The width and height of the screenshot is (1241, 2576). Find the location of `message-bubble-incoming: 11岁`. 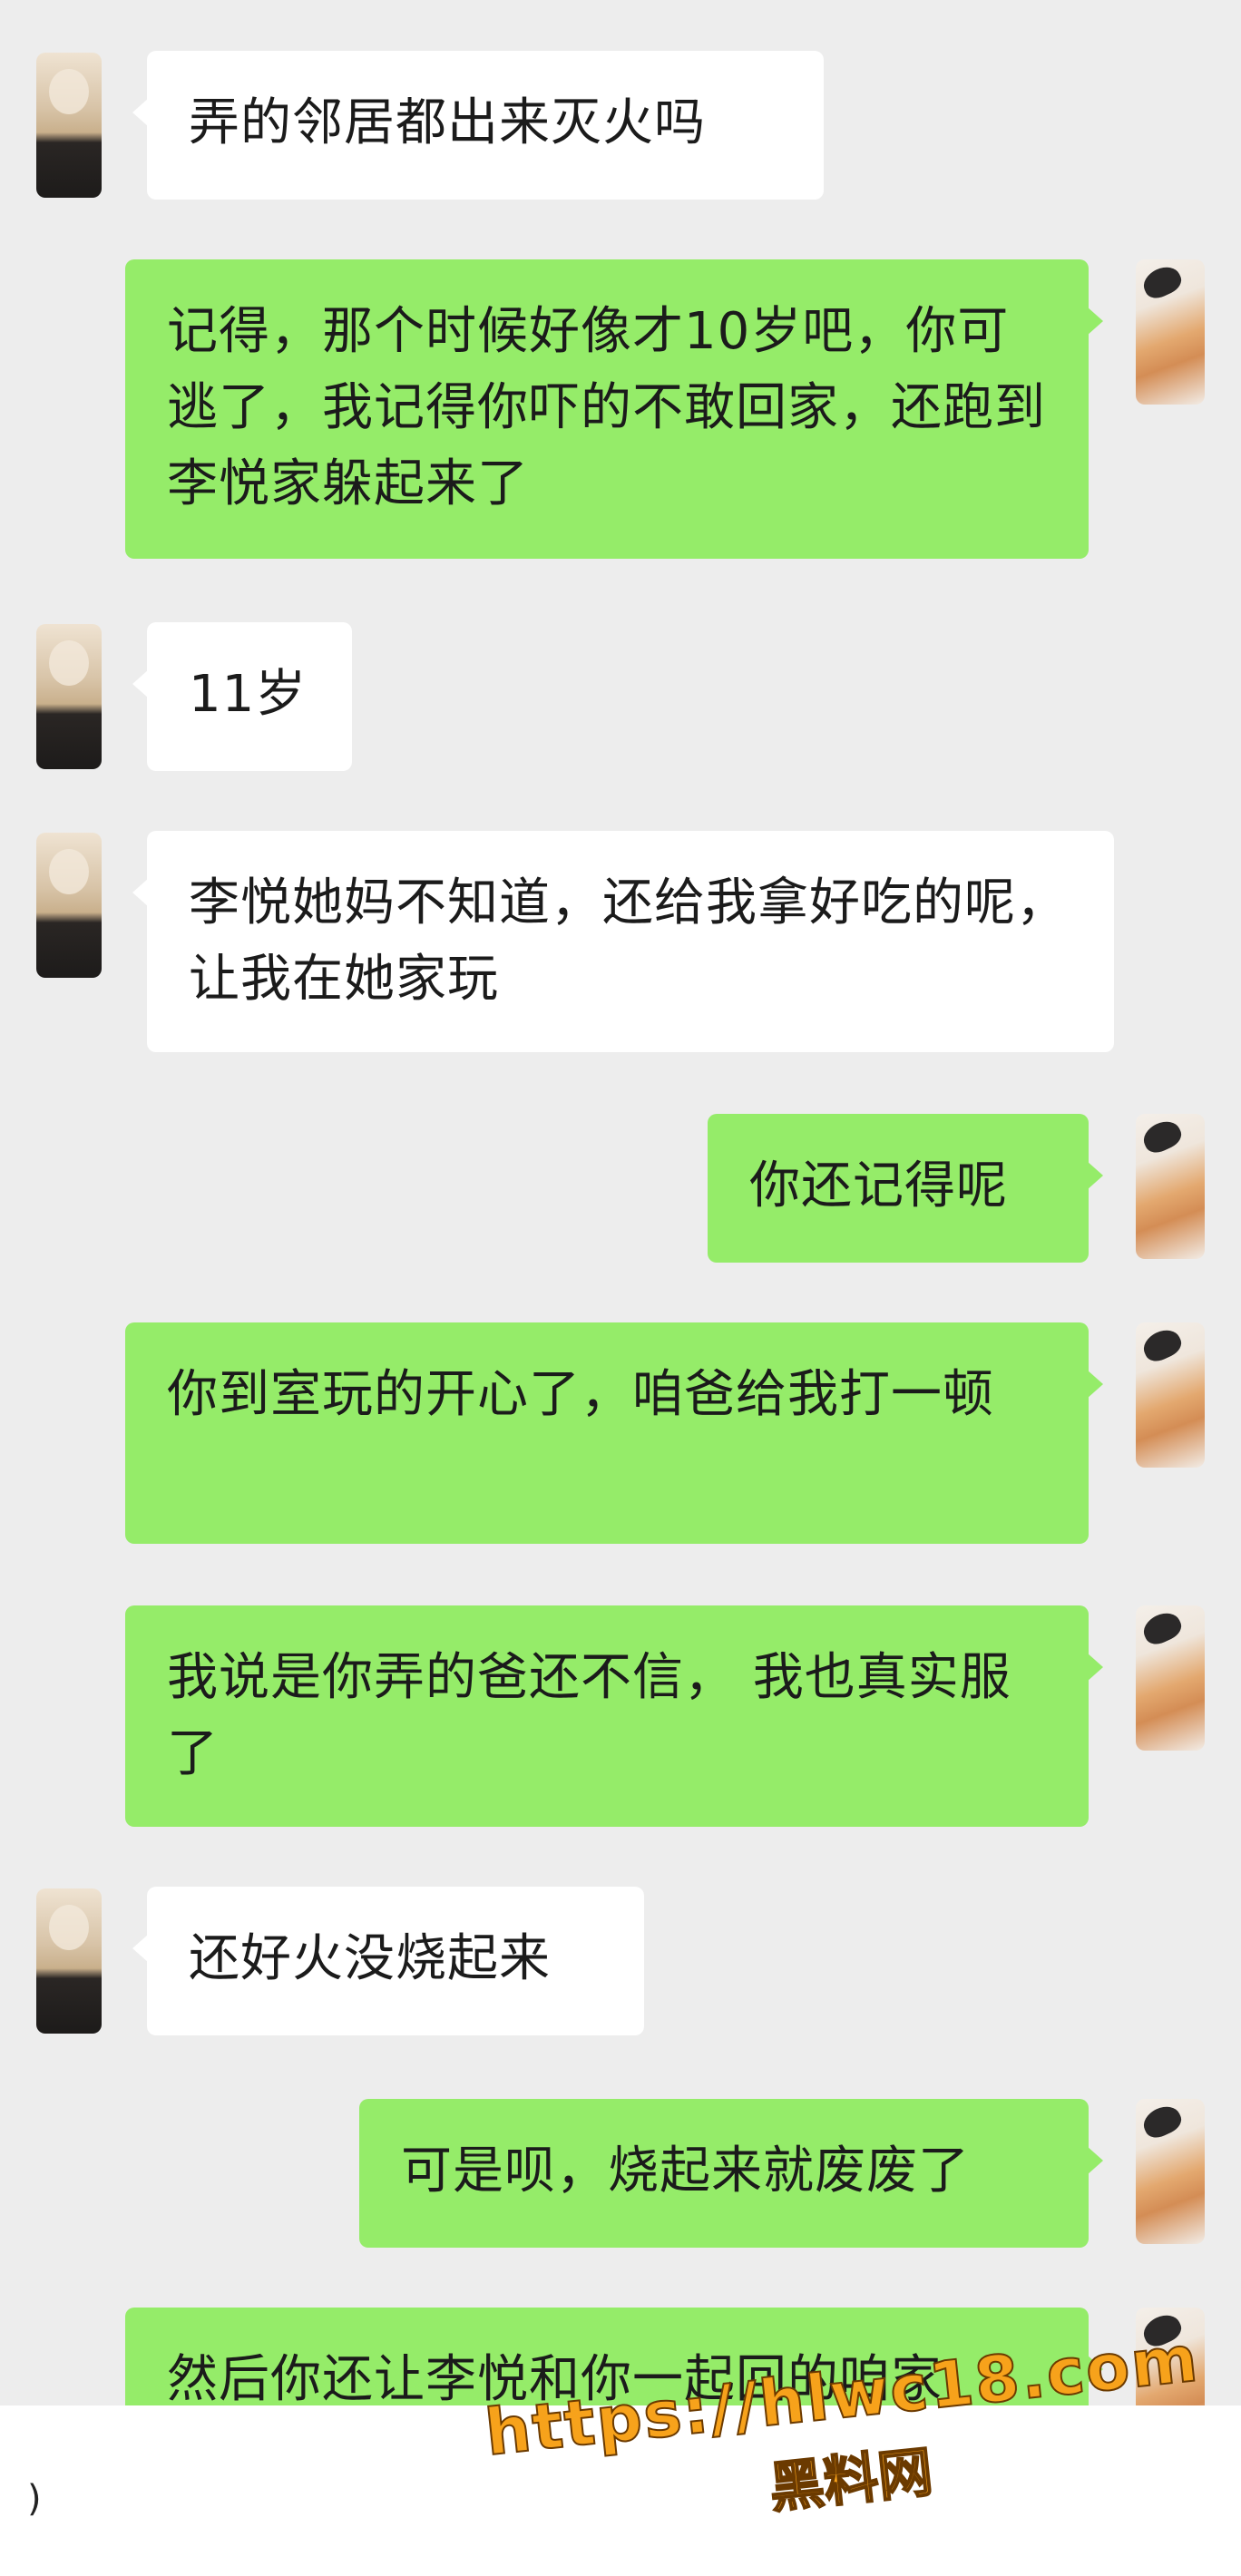

message-bubble-incoming: 11岁 is located at coordinates (242, 696).